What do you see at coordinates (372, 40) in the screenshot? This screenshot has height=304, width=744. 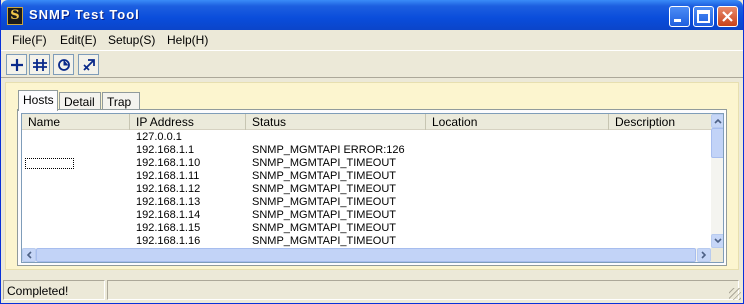 I see `menu-bar: File(F) Edit(E) Setup(S) Help(H)` at bounding box center [372, 40].